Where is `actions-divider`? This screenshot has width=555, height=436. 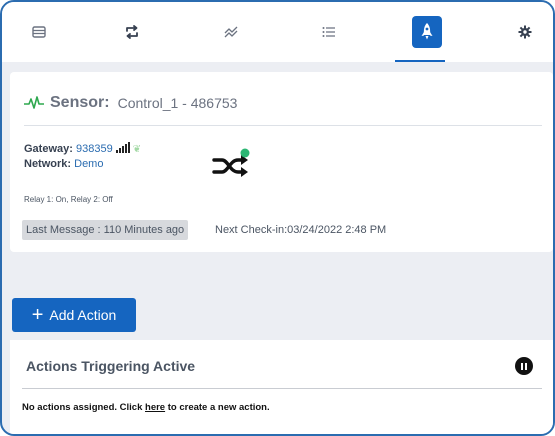 actions-divider is located at coordinates (282, 388).